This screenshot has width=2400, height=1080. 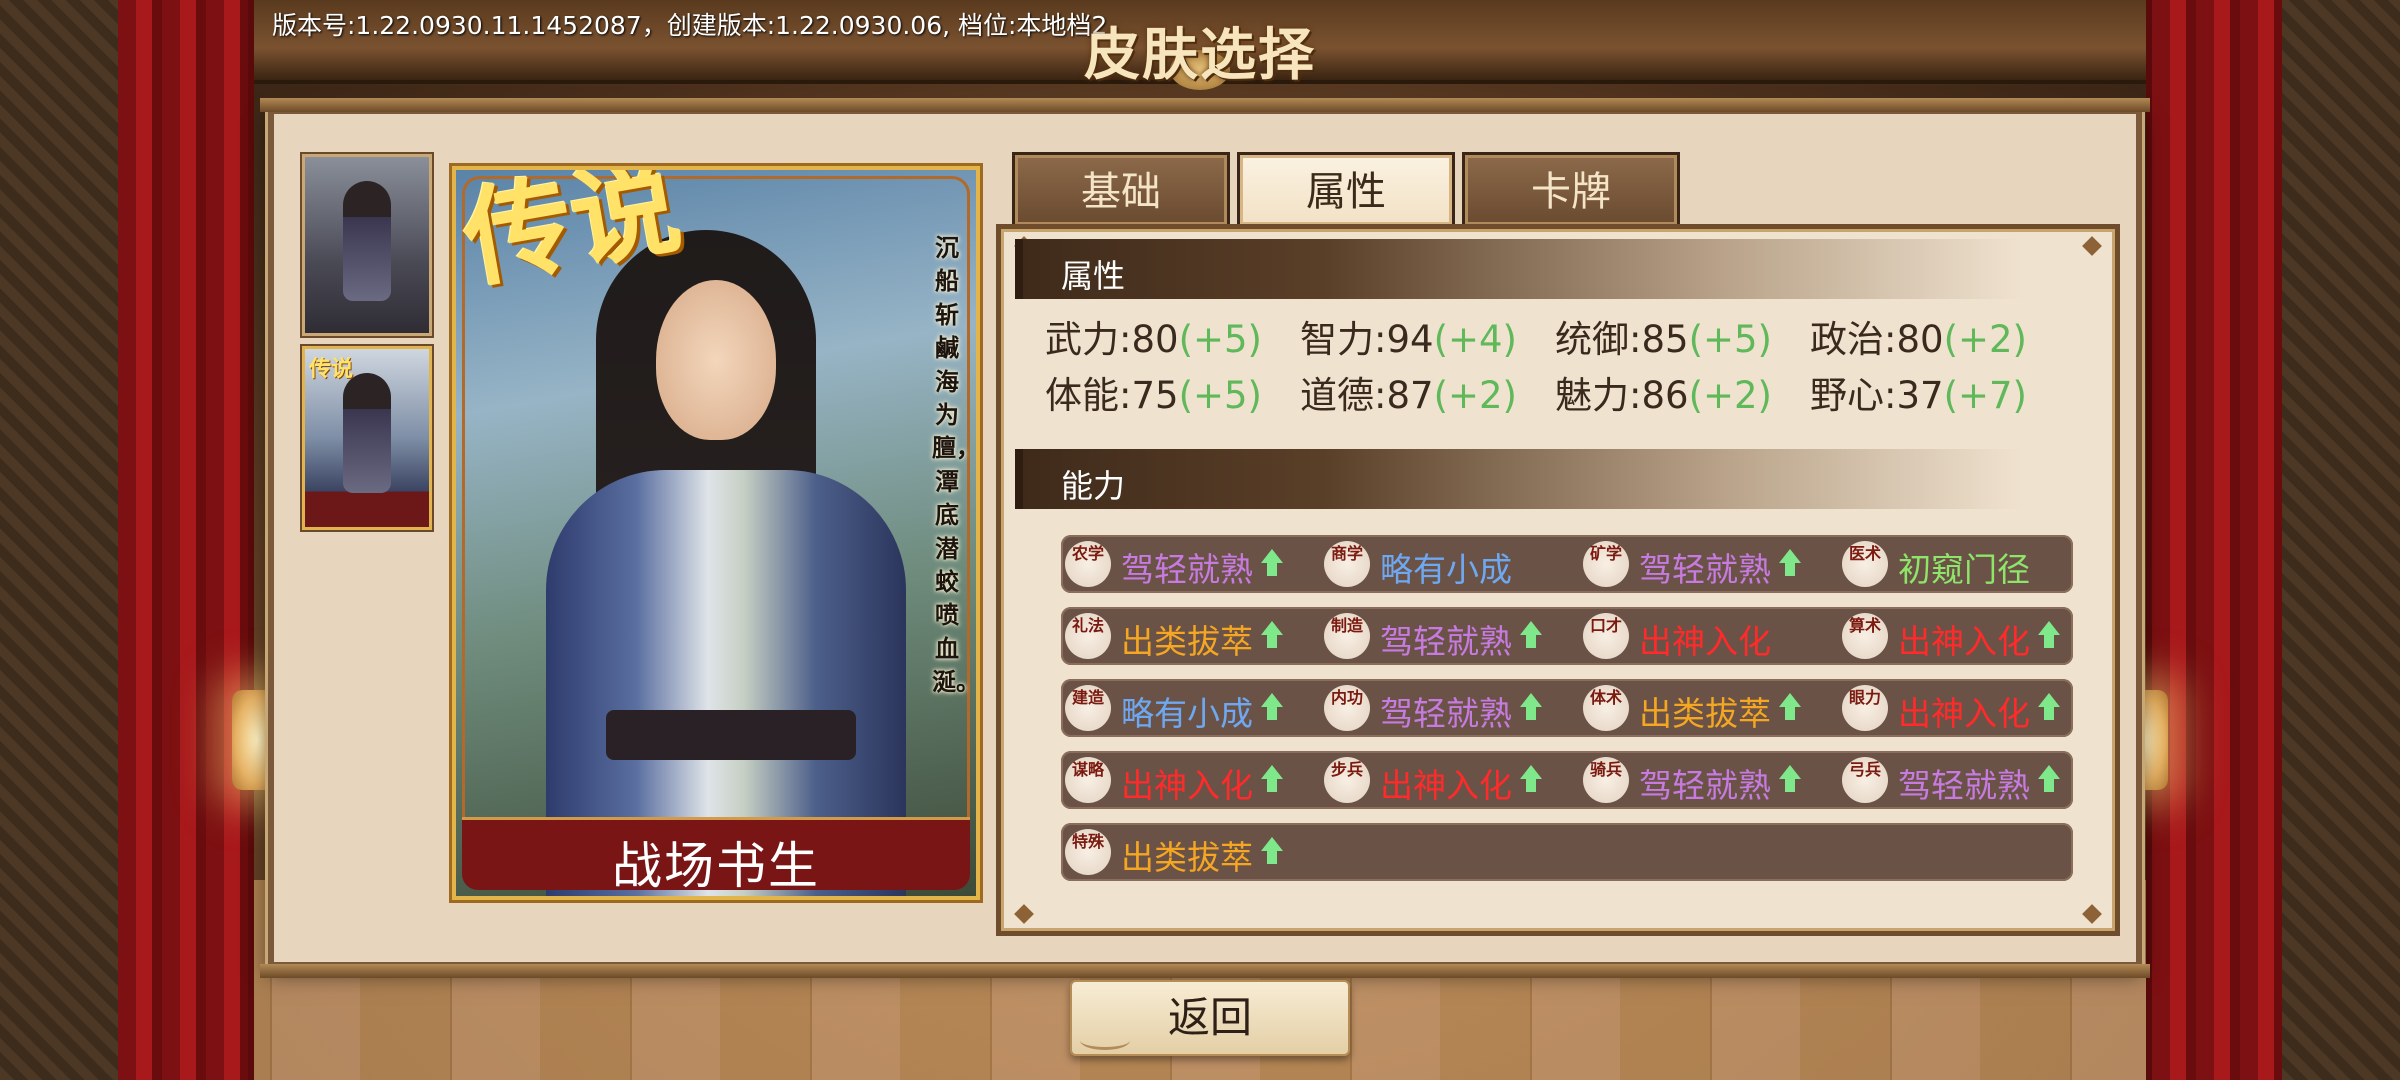 I want to click on ability-seal-icon: 口才, so click(x=1606, y=636).